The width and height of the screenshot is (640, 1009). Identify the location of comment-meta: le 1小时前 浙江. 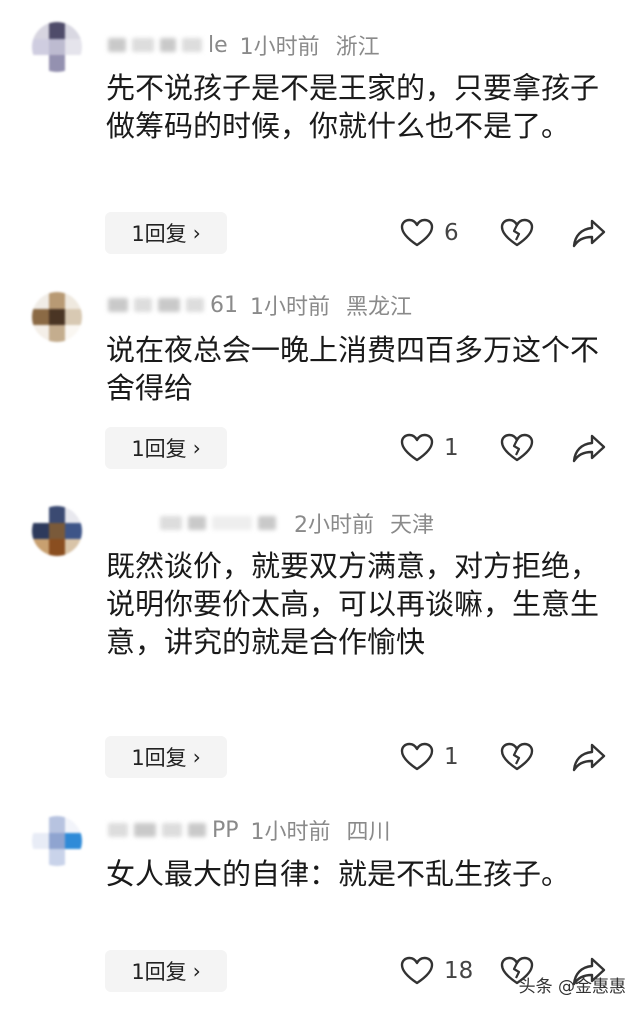
(244, 45).